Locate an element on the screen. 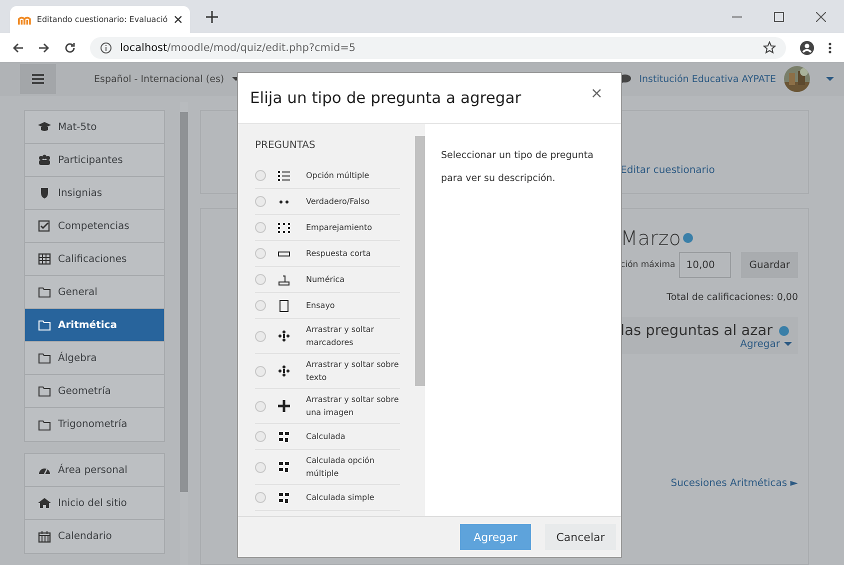  question-type-option: Calculada simple is located at coordinates (327, 498).